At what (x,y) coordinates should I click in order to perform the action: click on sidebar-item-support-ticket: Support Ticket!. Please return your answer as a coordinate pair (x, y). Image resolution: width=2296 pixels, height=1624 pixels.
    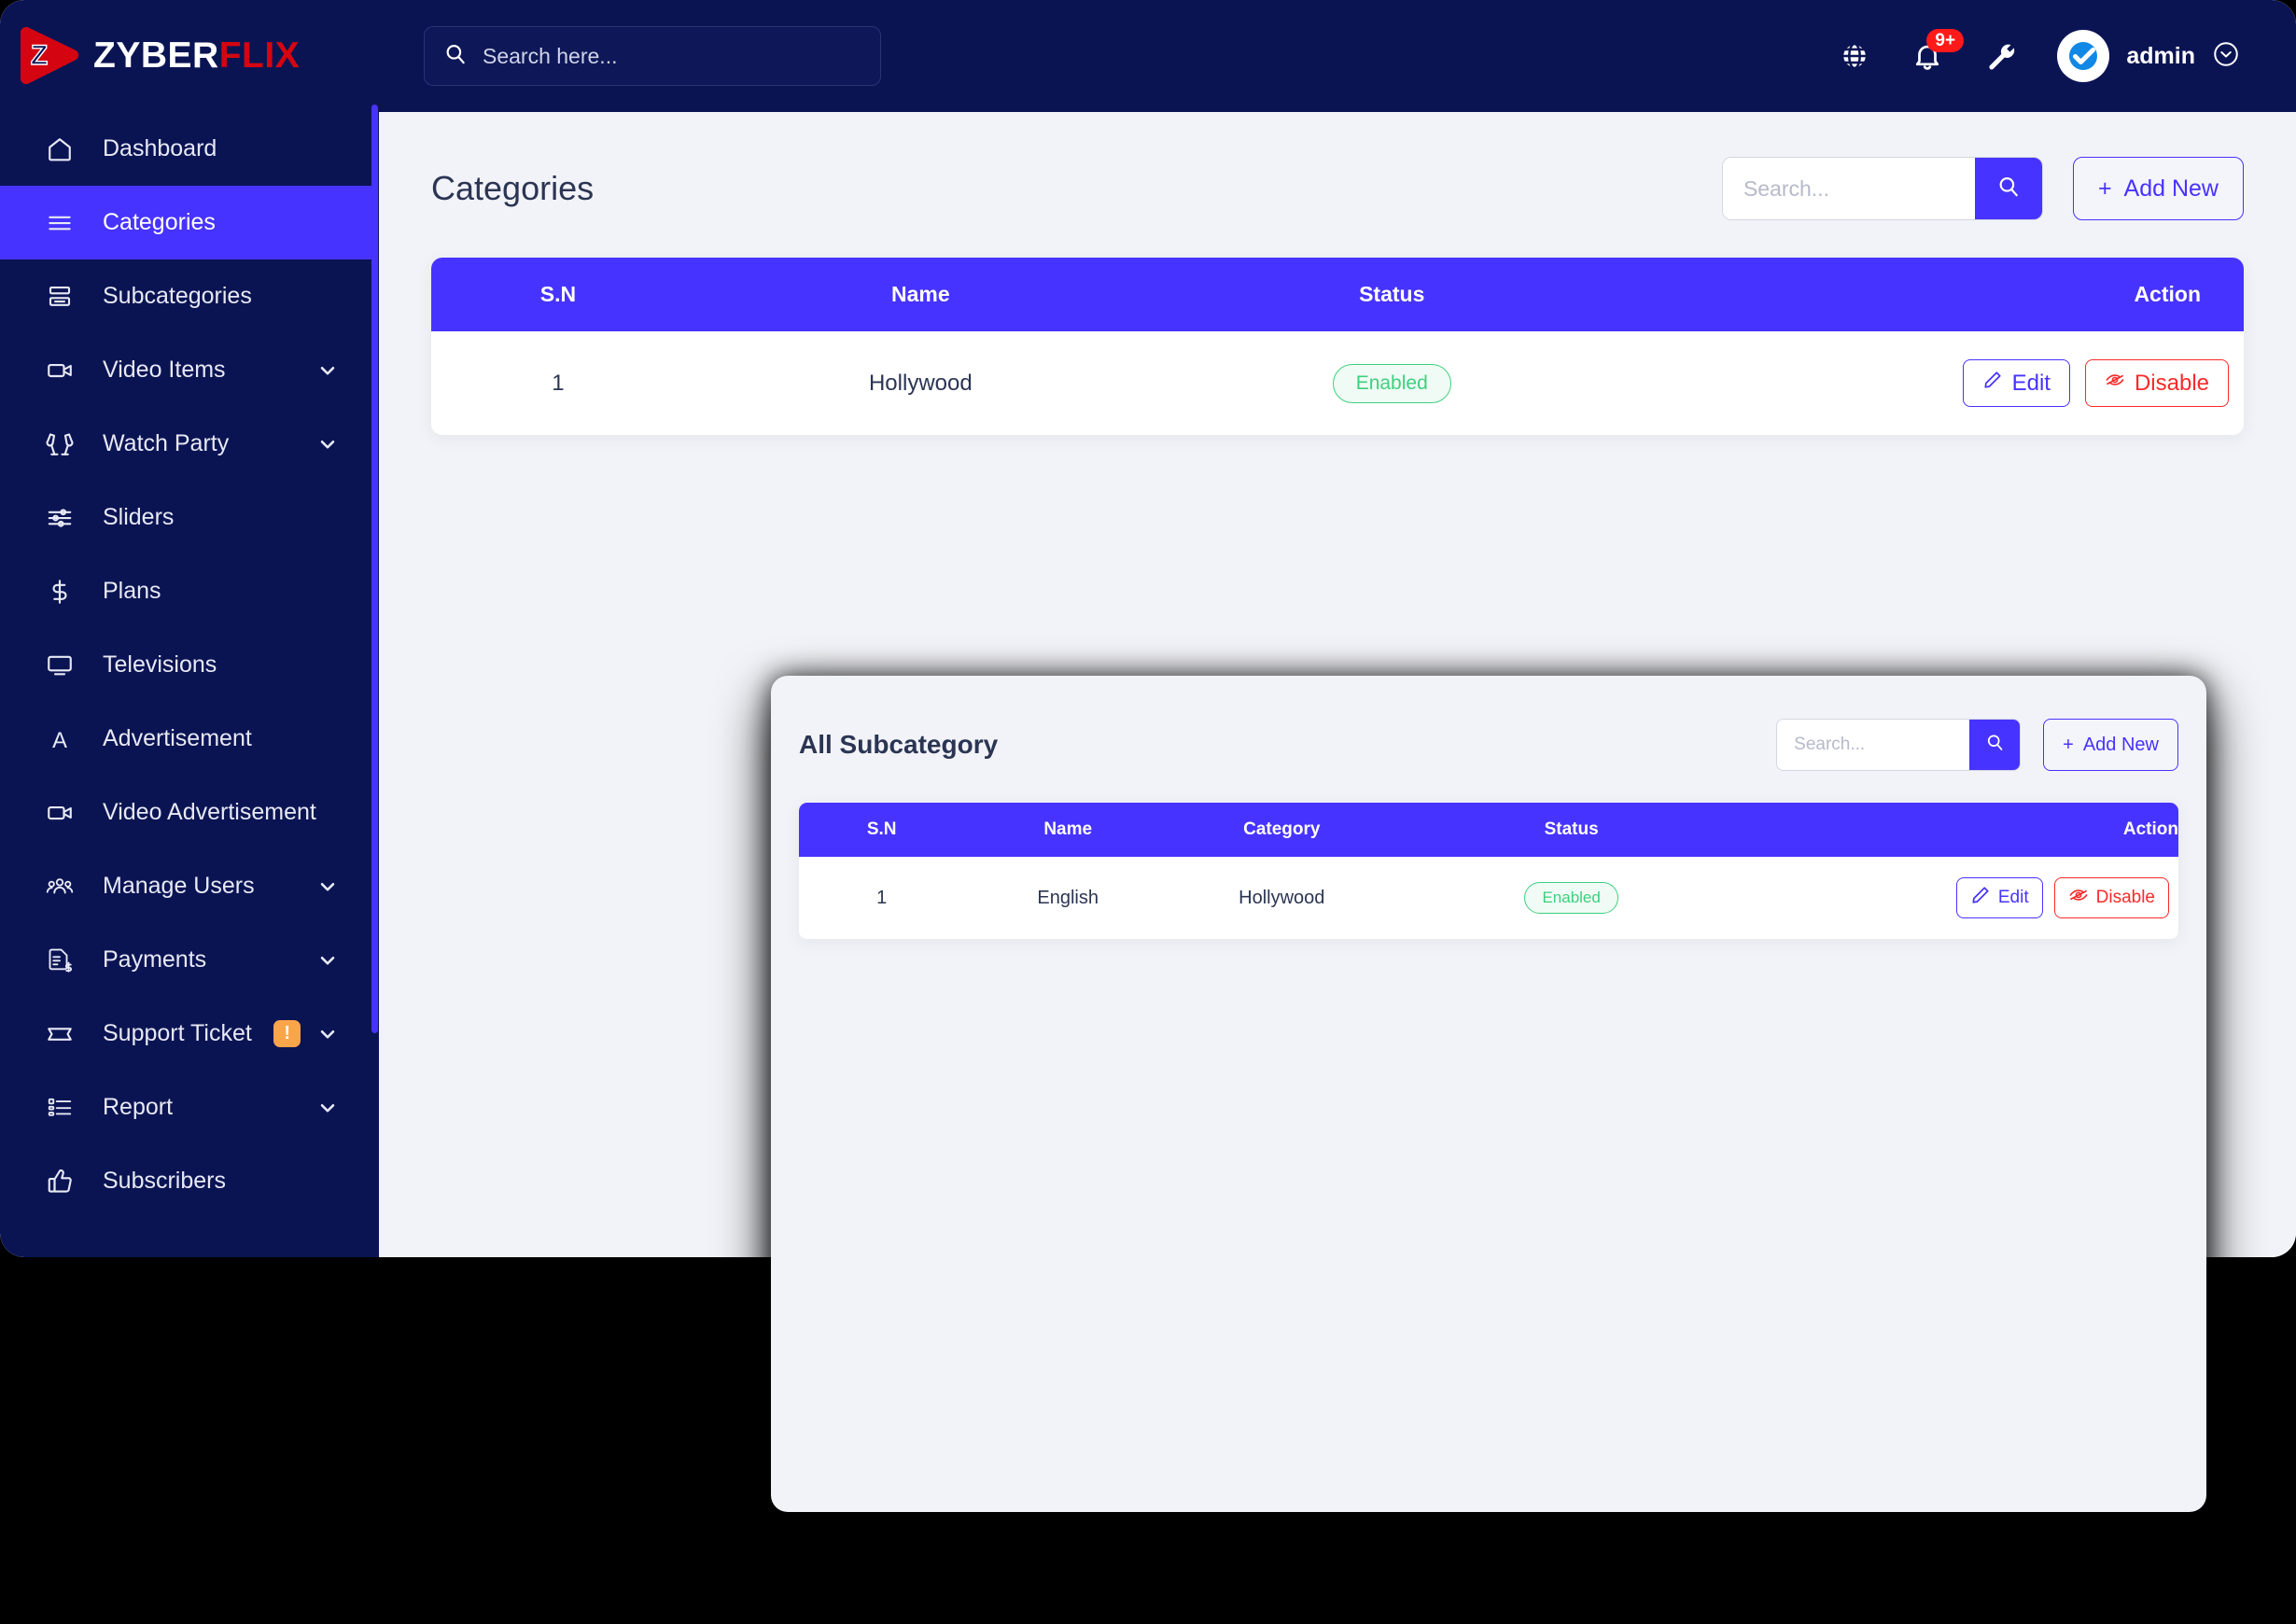
    Looking at the image, I should click on (189, 1034).